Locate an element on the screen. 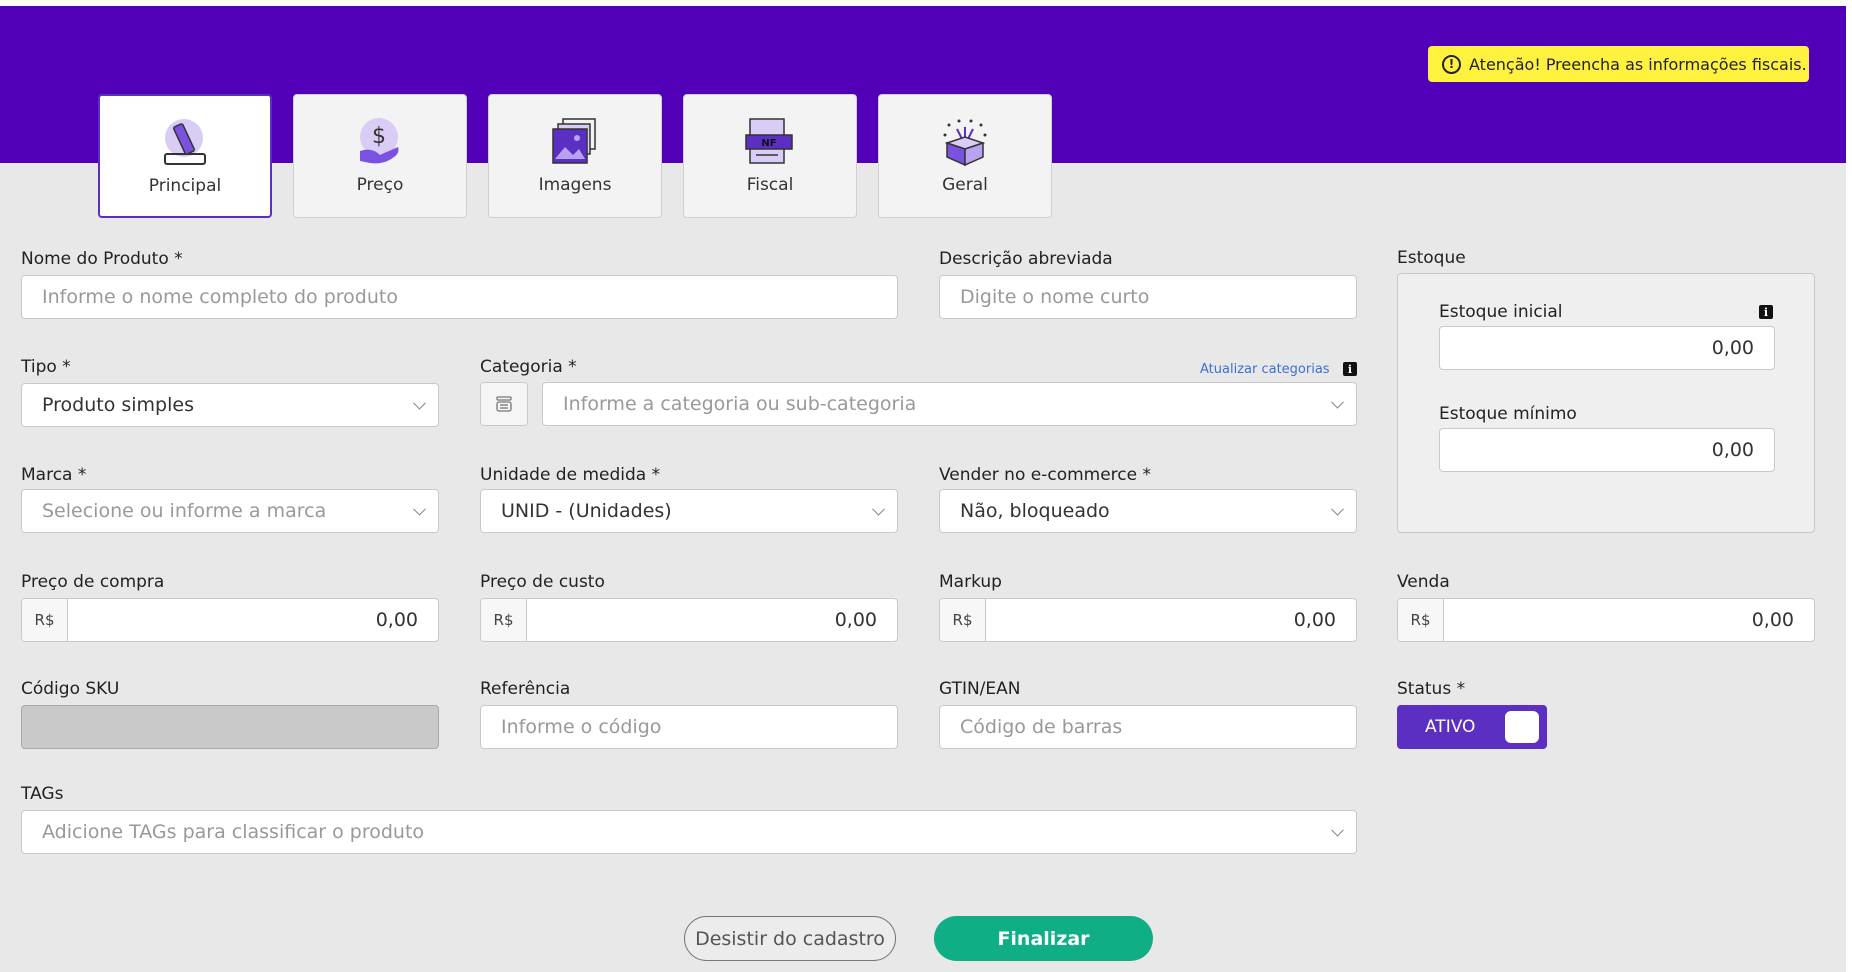 The height and width of the screenshot is (972, 1852). type-select: Produto simples is located at coordinates (230, 405).